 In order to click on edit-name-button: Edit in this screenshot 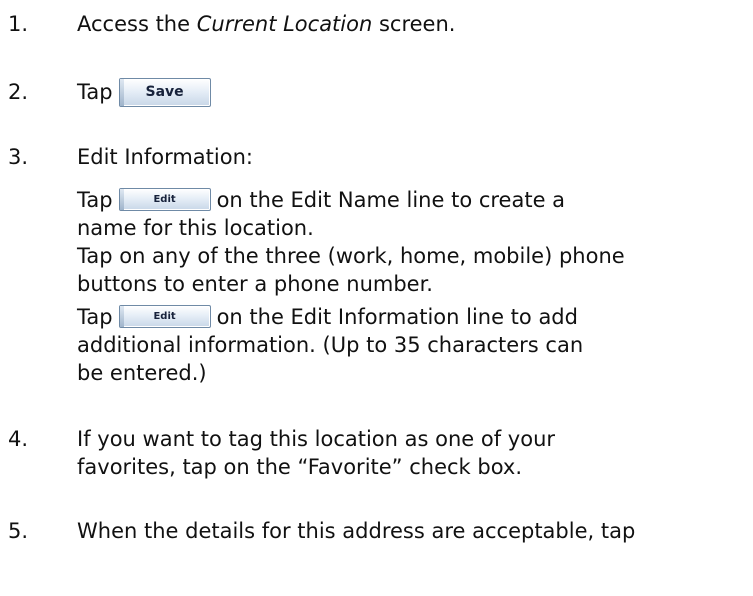, I will do `click(164, 199)`.